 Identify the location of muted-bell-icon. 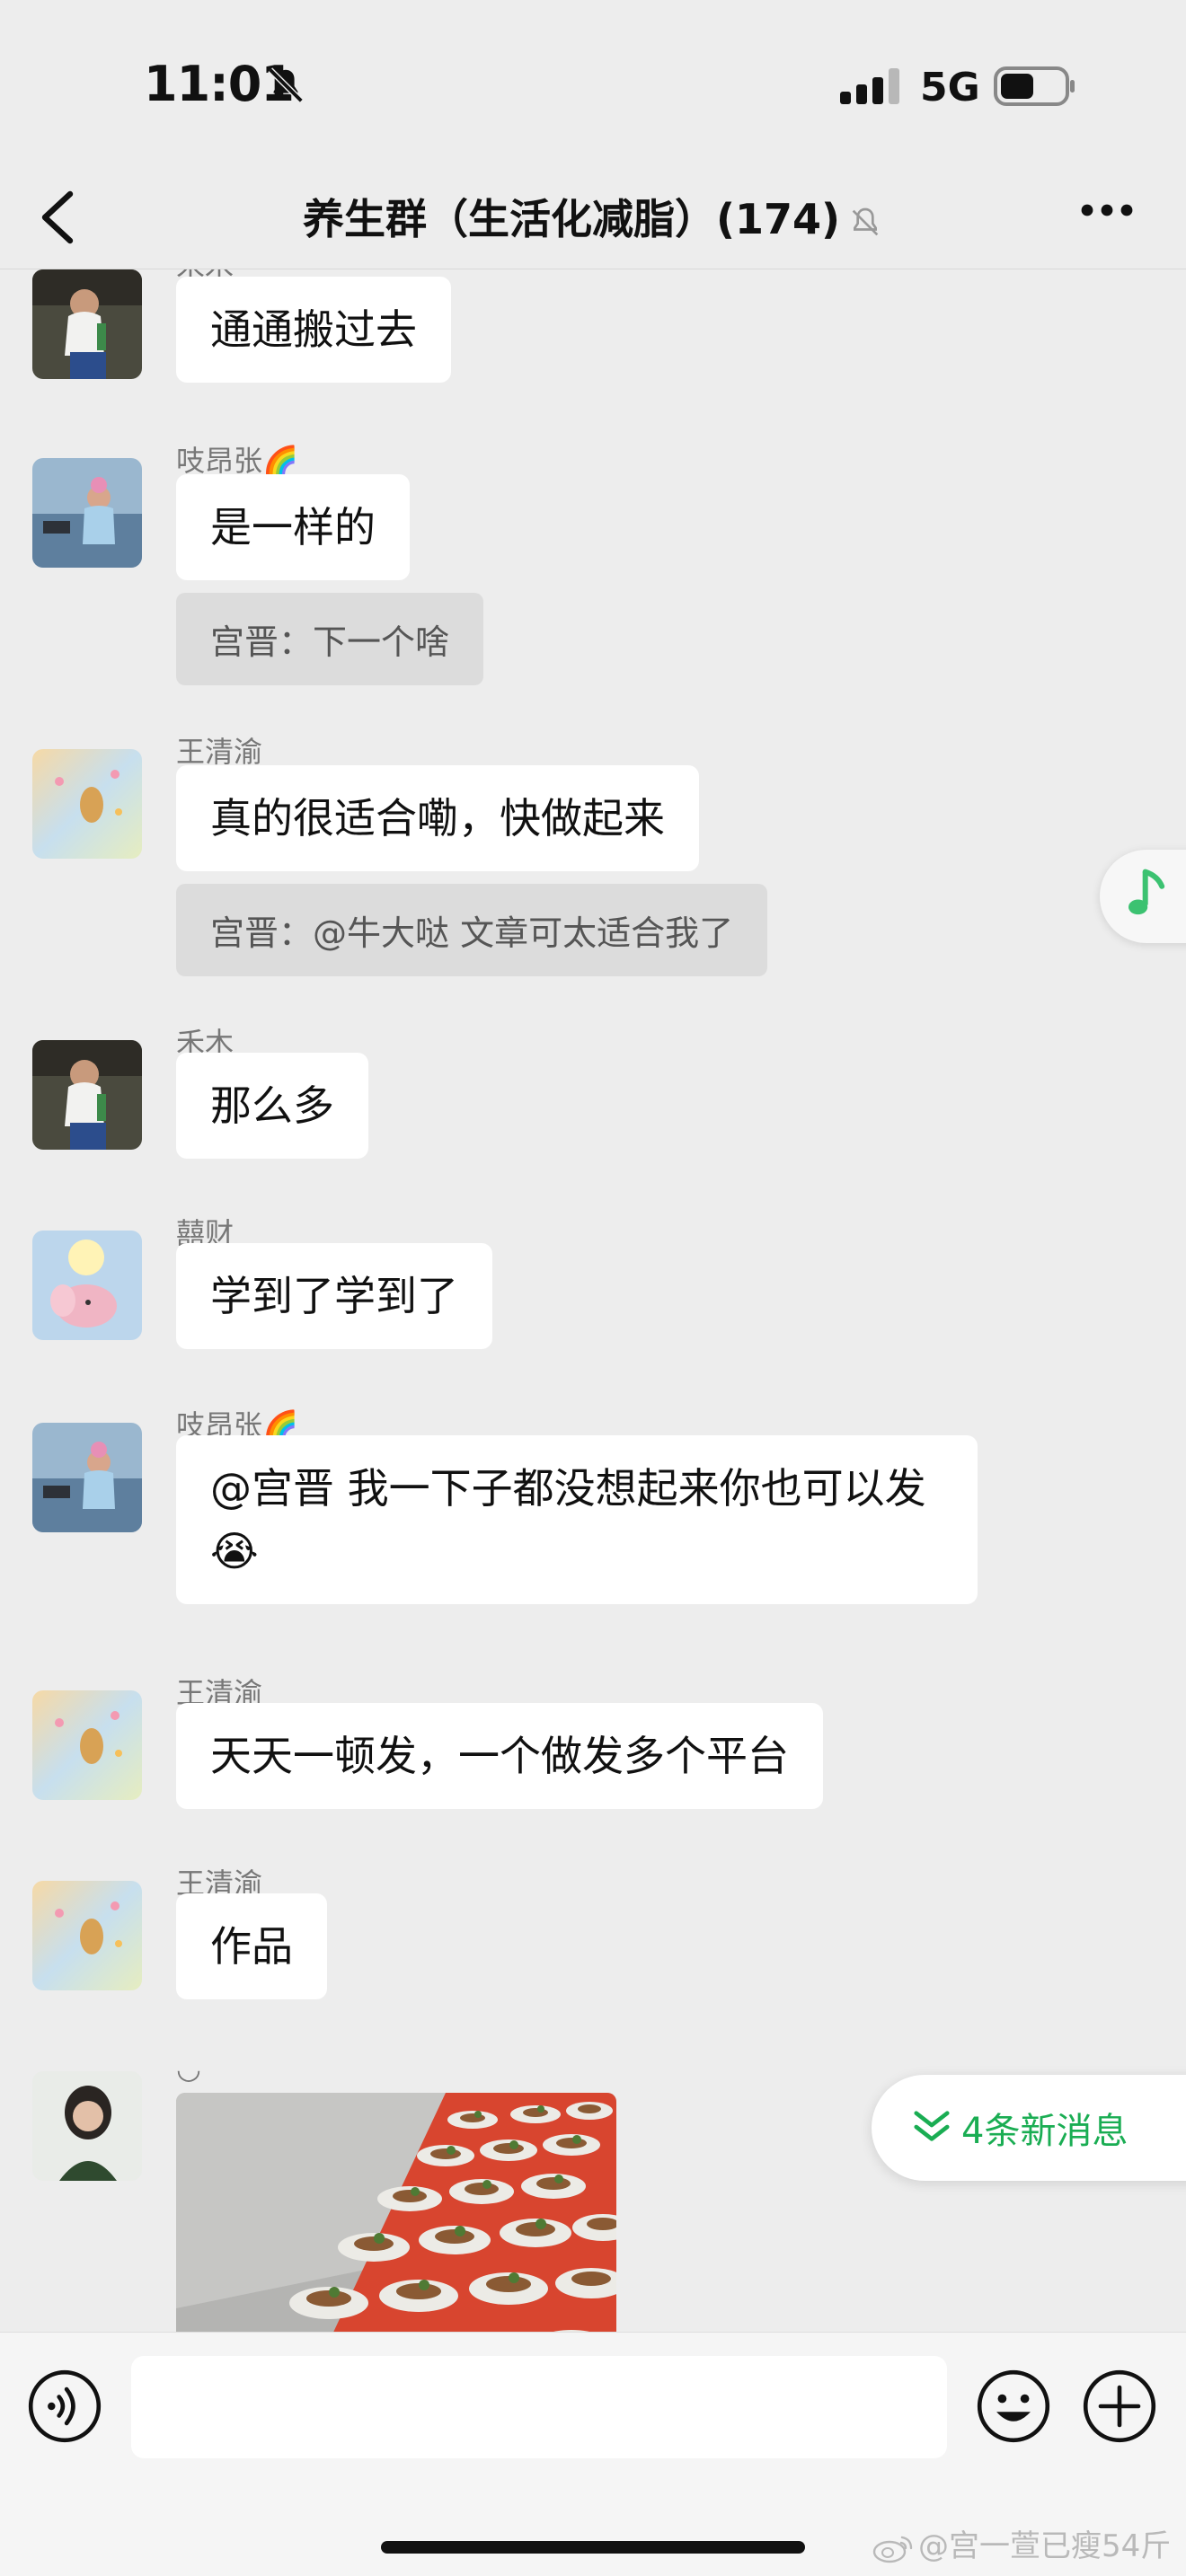
(865, 221).